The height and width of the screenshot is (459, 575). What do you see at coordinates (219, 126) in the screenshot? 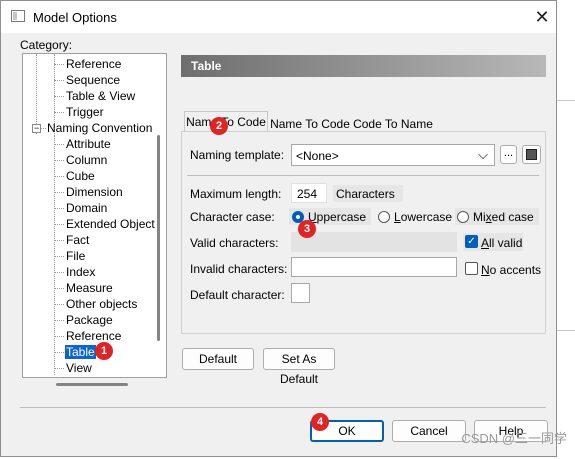
I see `annotation-badge-2: 2` at bounding box center [219, 126].